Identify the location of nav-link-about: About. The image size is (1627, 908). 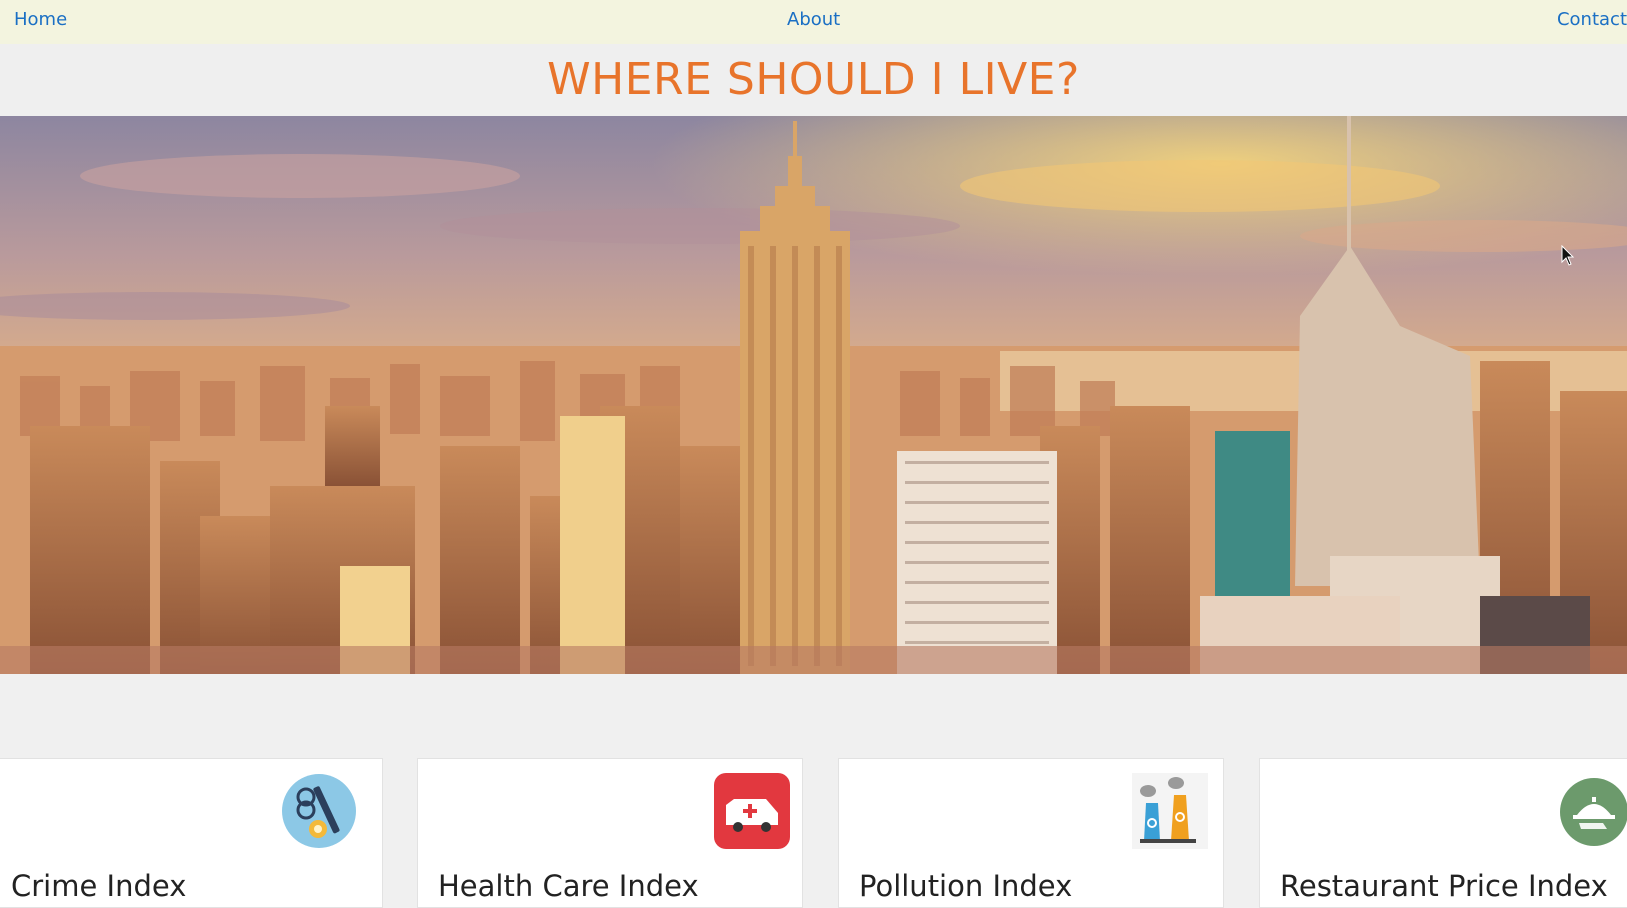
(813, 19).